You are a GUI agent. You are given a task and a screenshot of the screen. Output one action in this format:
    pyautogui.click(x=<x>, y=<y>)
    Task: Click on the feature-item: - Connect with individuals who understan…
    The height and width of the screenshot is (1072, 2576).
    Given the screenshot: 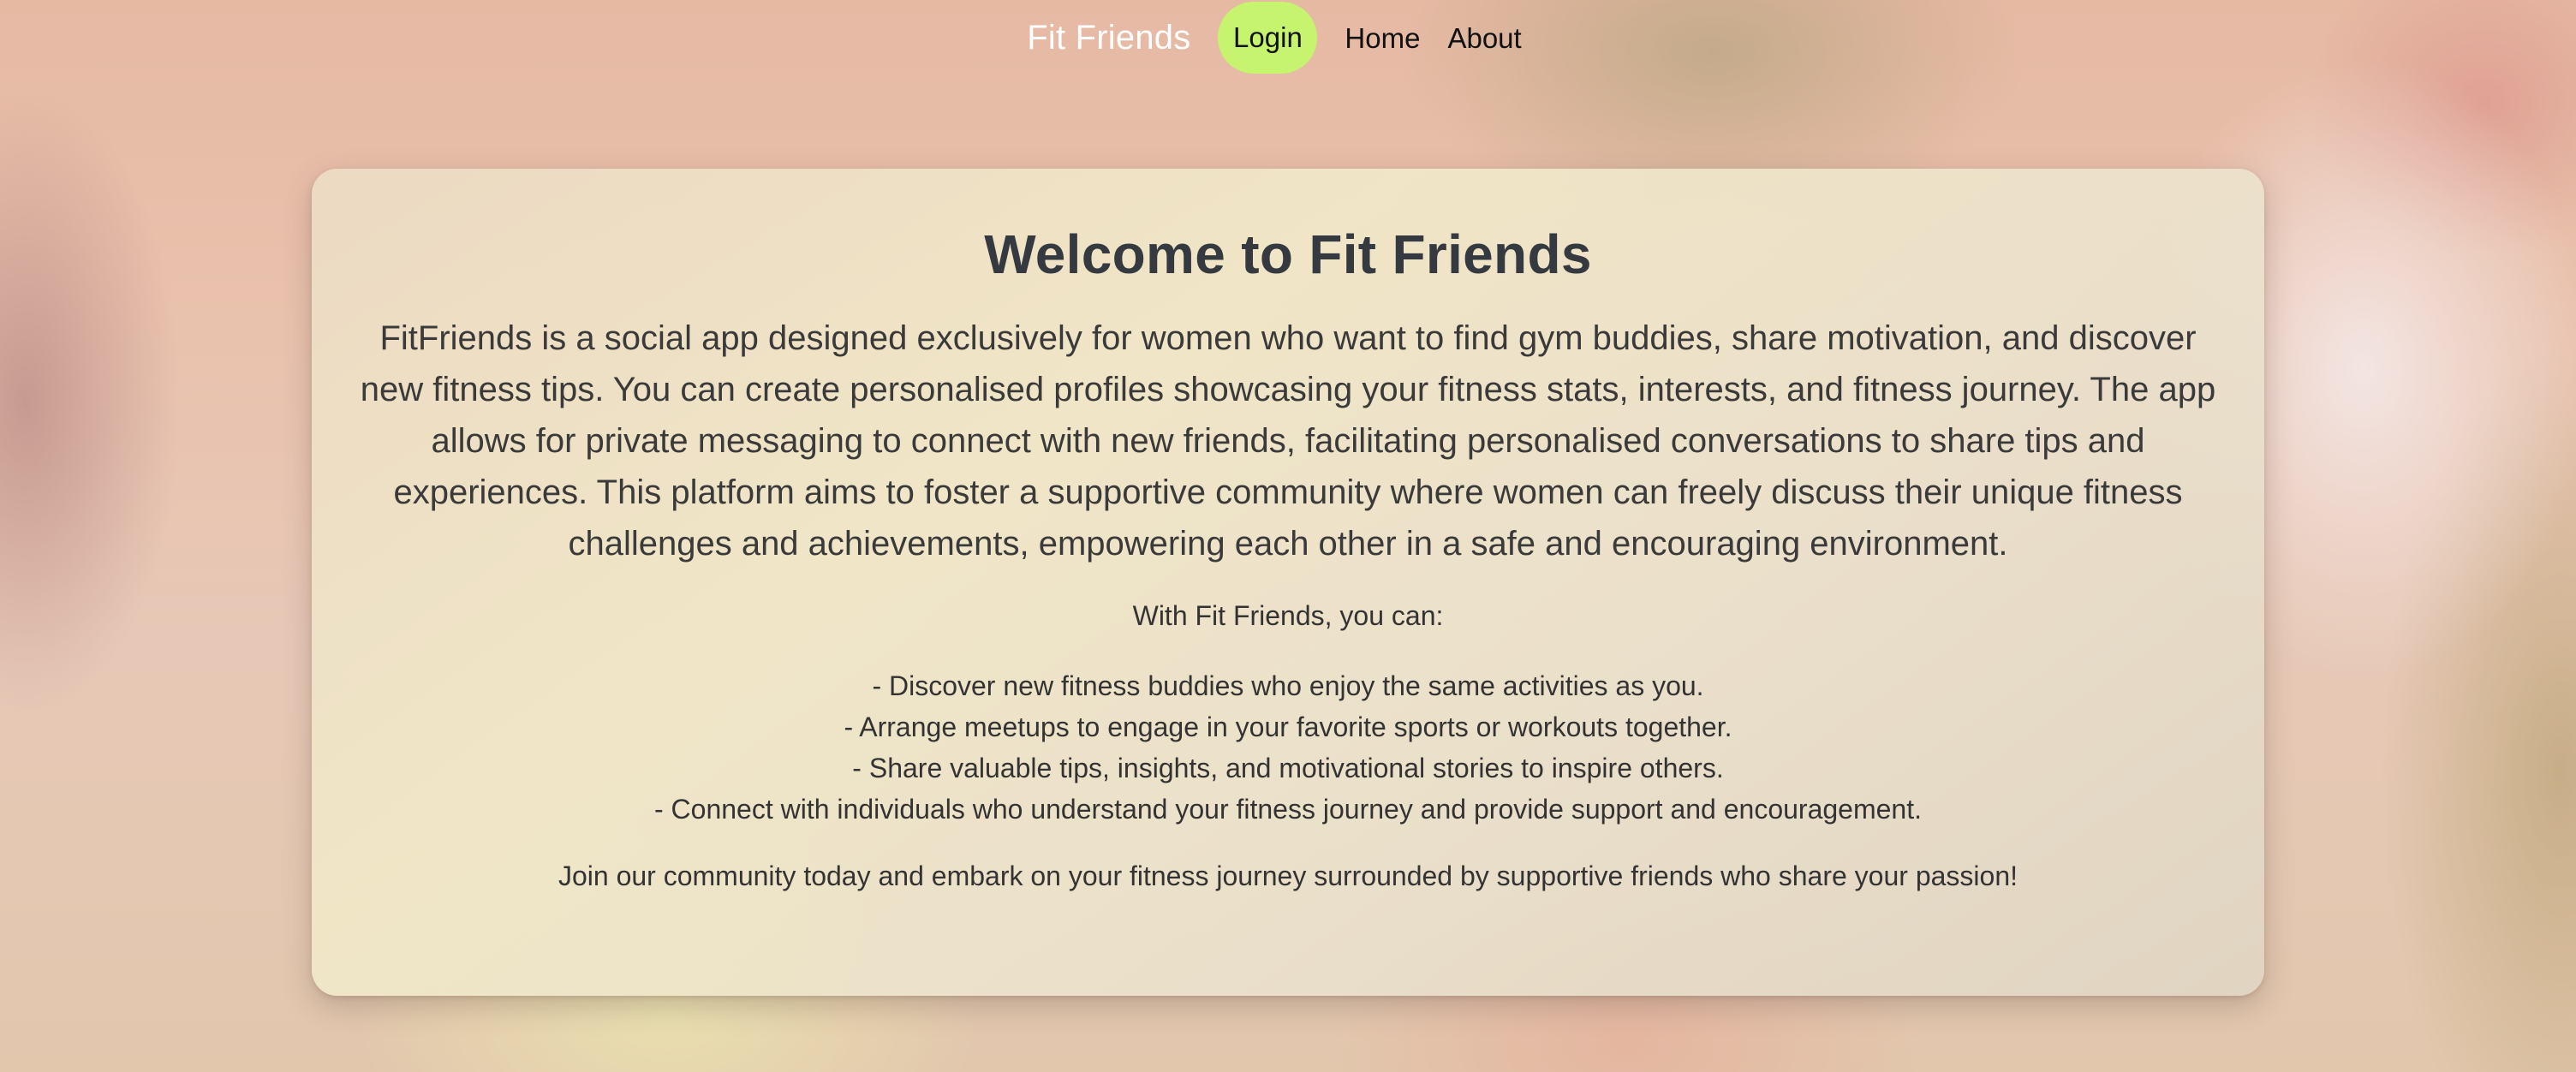 What is the action you would take?
    pyautogui.click(x=1288, y=810)
    